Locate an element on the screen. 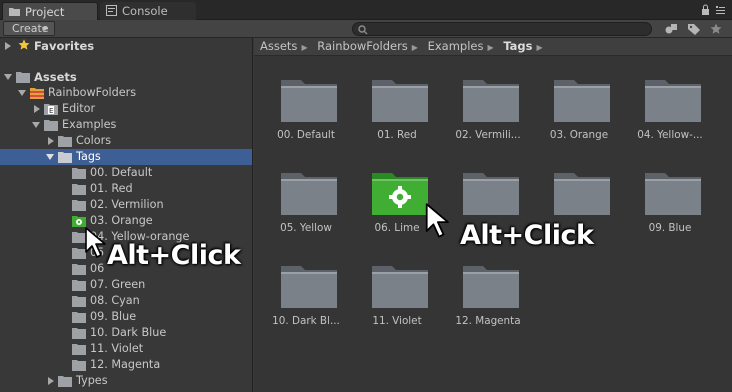 The width and height of the screenshot is (732, 392). asset-folder-label: 03. Orange is located at coordinates (579, 135).